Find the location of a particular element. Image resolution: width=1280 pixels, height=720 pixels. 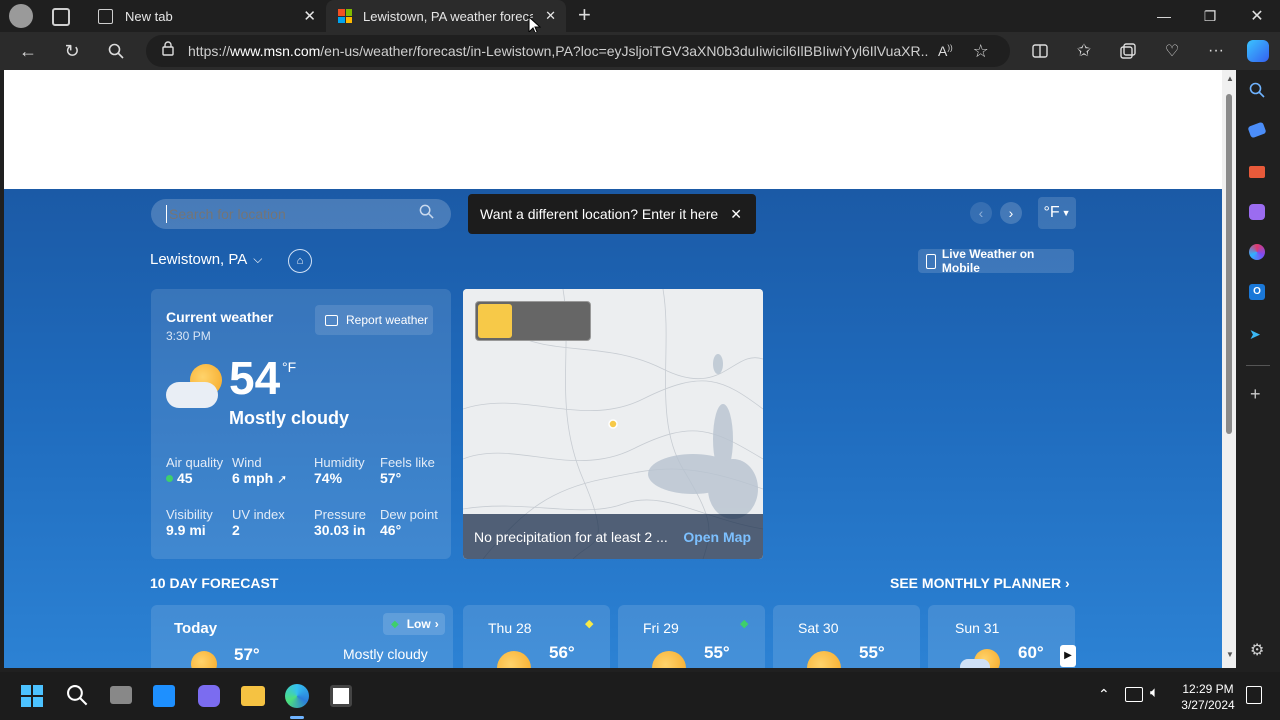

lock-icon is located at coordinates (168, 51).